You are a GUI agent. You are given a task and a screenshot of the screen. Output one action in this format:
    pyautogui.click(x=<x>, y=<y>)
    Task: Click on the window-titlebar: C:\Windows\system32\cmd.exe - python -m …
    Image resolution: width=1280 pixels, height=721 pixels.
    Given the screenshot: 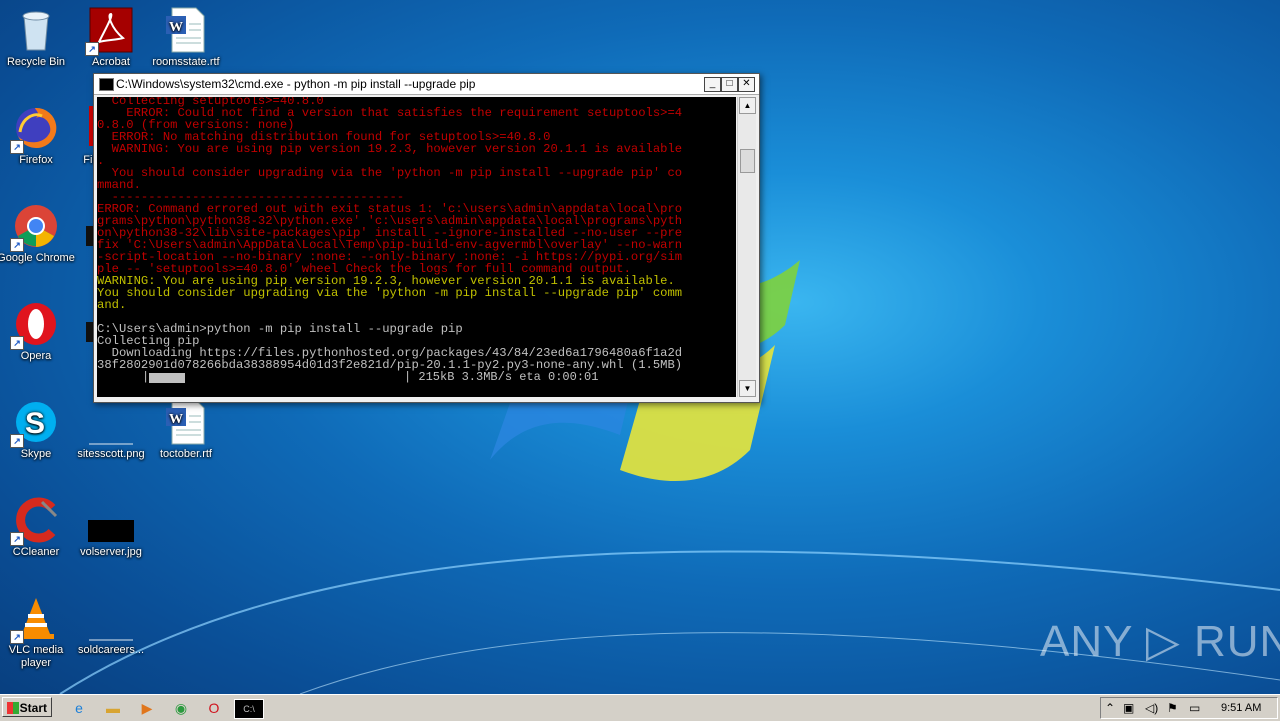 What is the action you would take?
    pyautogui.click(x=426, y=84)
    